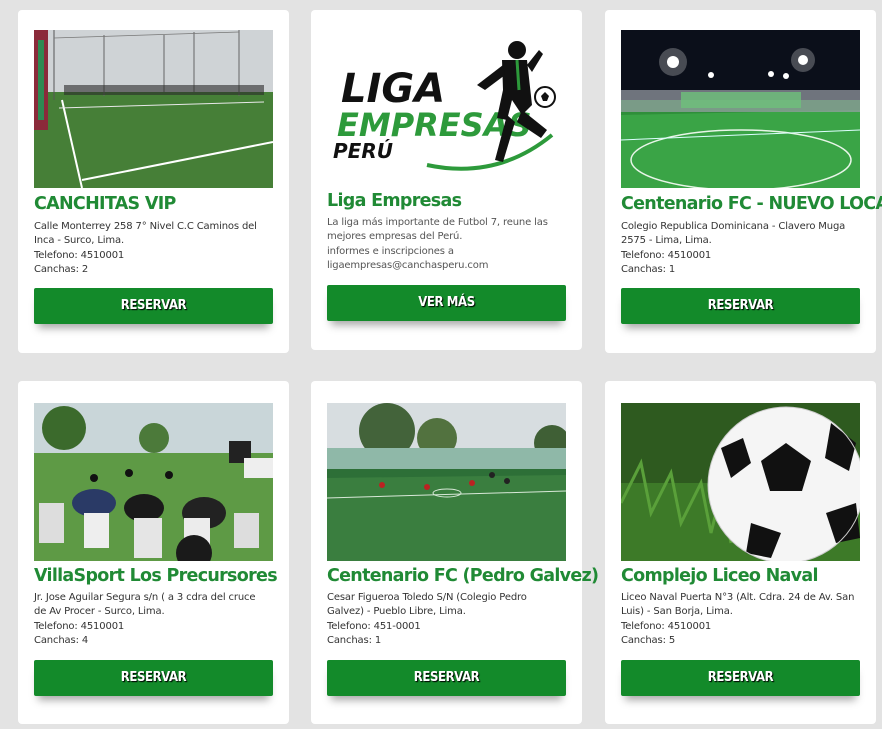 The height and width of the screenshot is (729, 882). What do you see at coordinates (61, 640) in the screenshot?
I see `venue-courts: Canchas: 4` at bounding box center [61, 640].